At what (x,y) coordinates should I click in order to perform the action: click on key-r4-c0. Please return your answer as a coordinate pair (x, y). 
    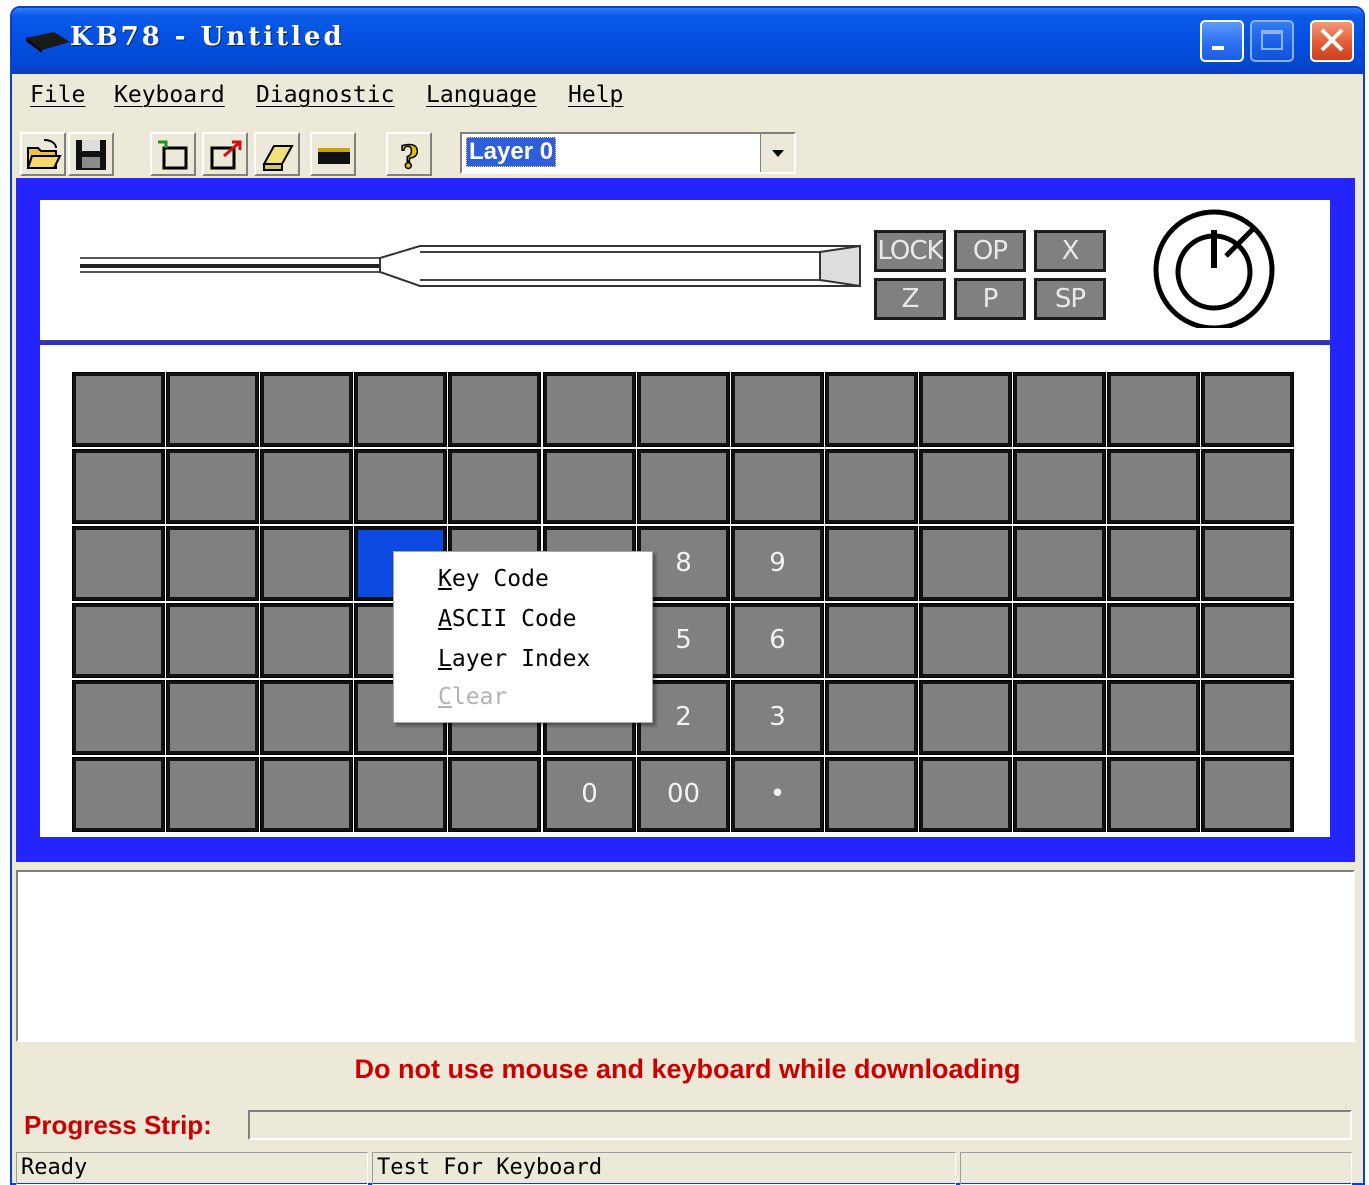
    Looking at the image, I should click on (118, 717).